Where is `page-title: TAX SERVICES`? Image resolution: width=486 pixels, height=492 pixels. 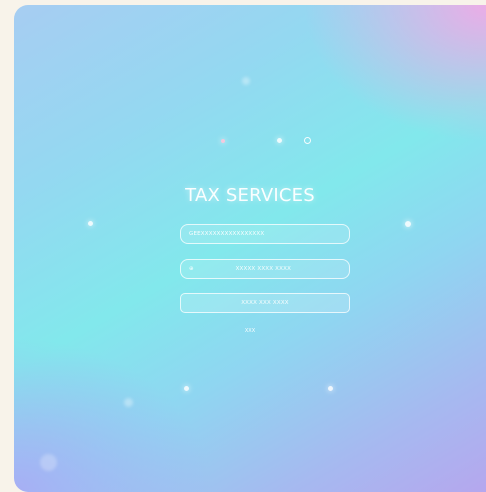
page-title: TAX SERVICES is located at coordinates (250, 195).